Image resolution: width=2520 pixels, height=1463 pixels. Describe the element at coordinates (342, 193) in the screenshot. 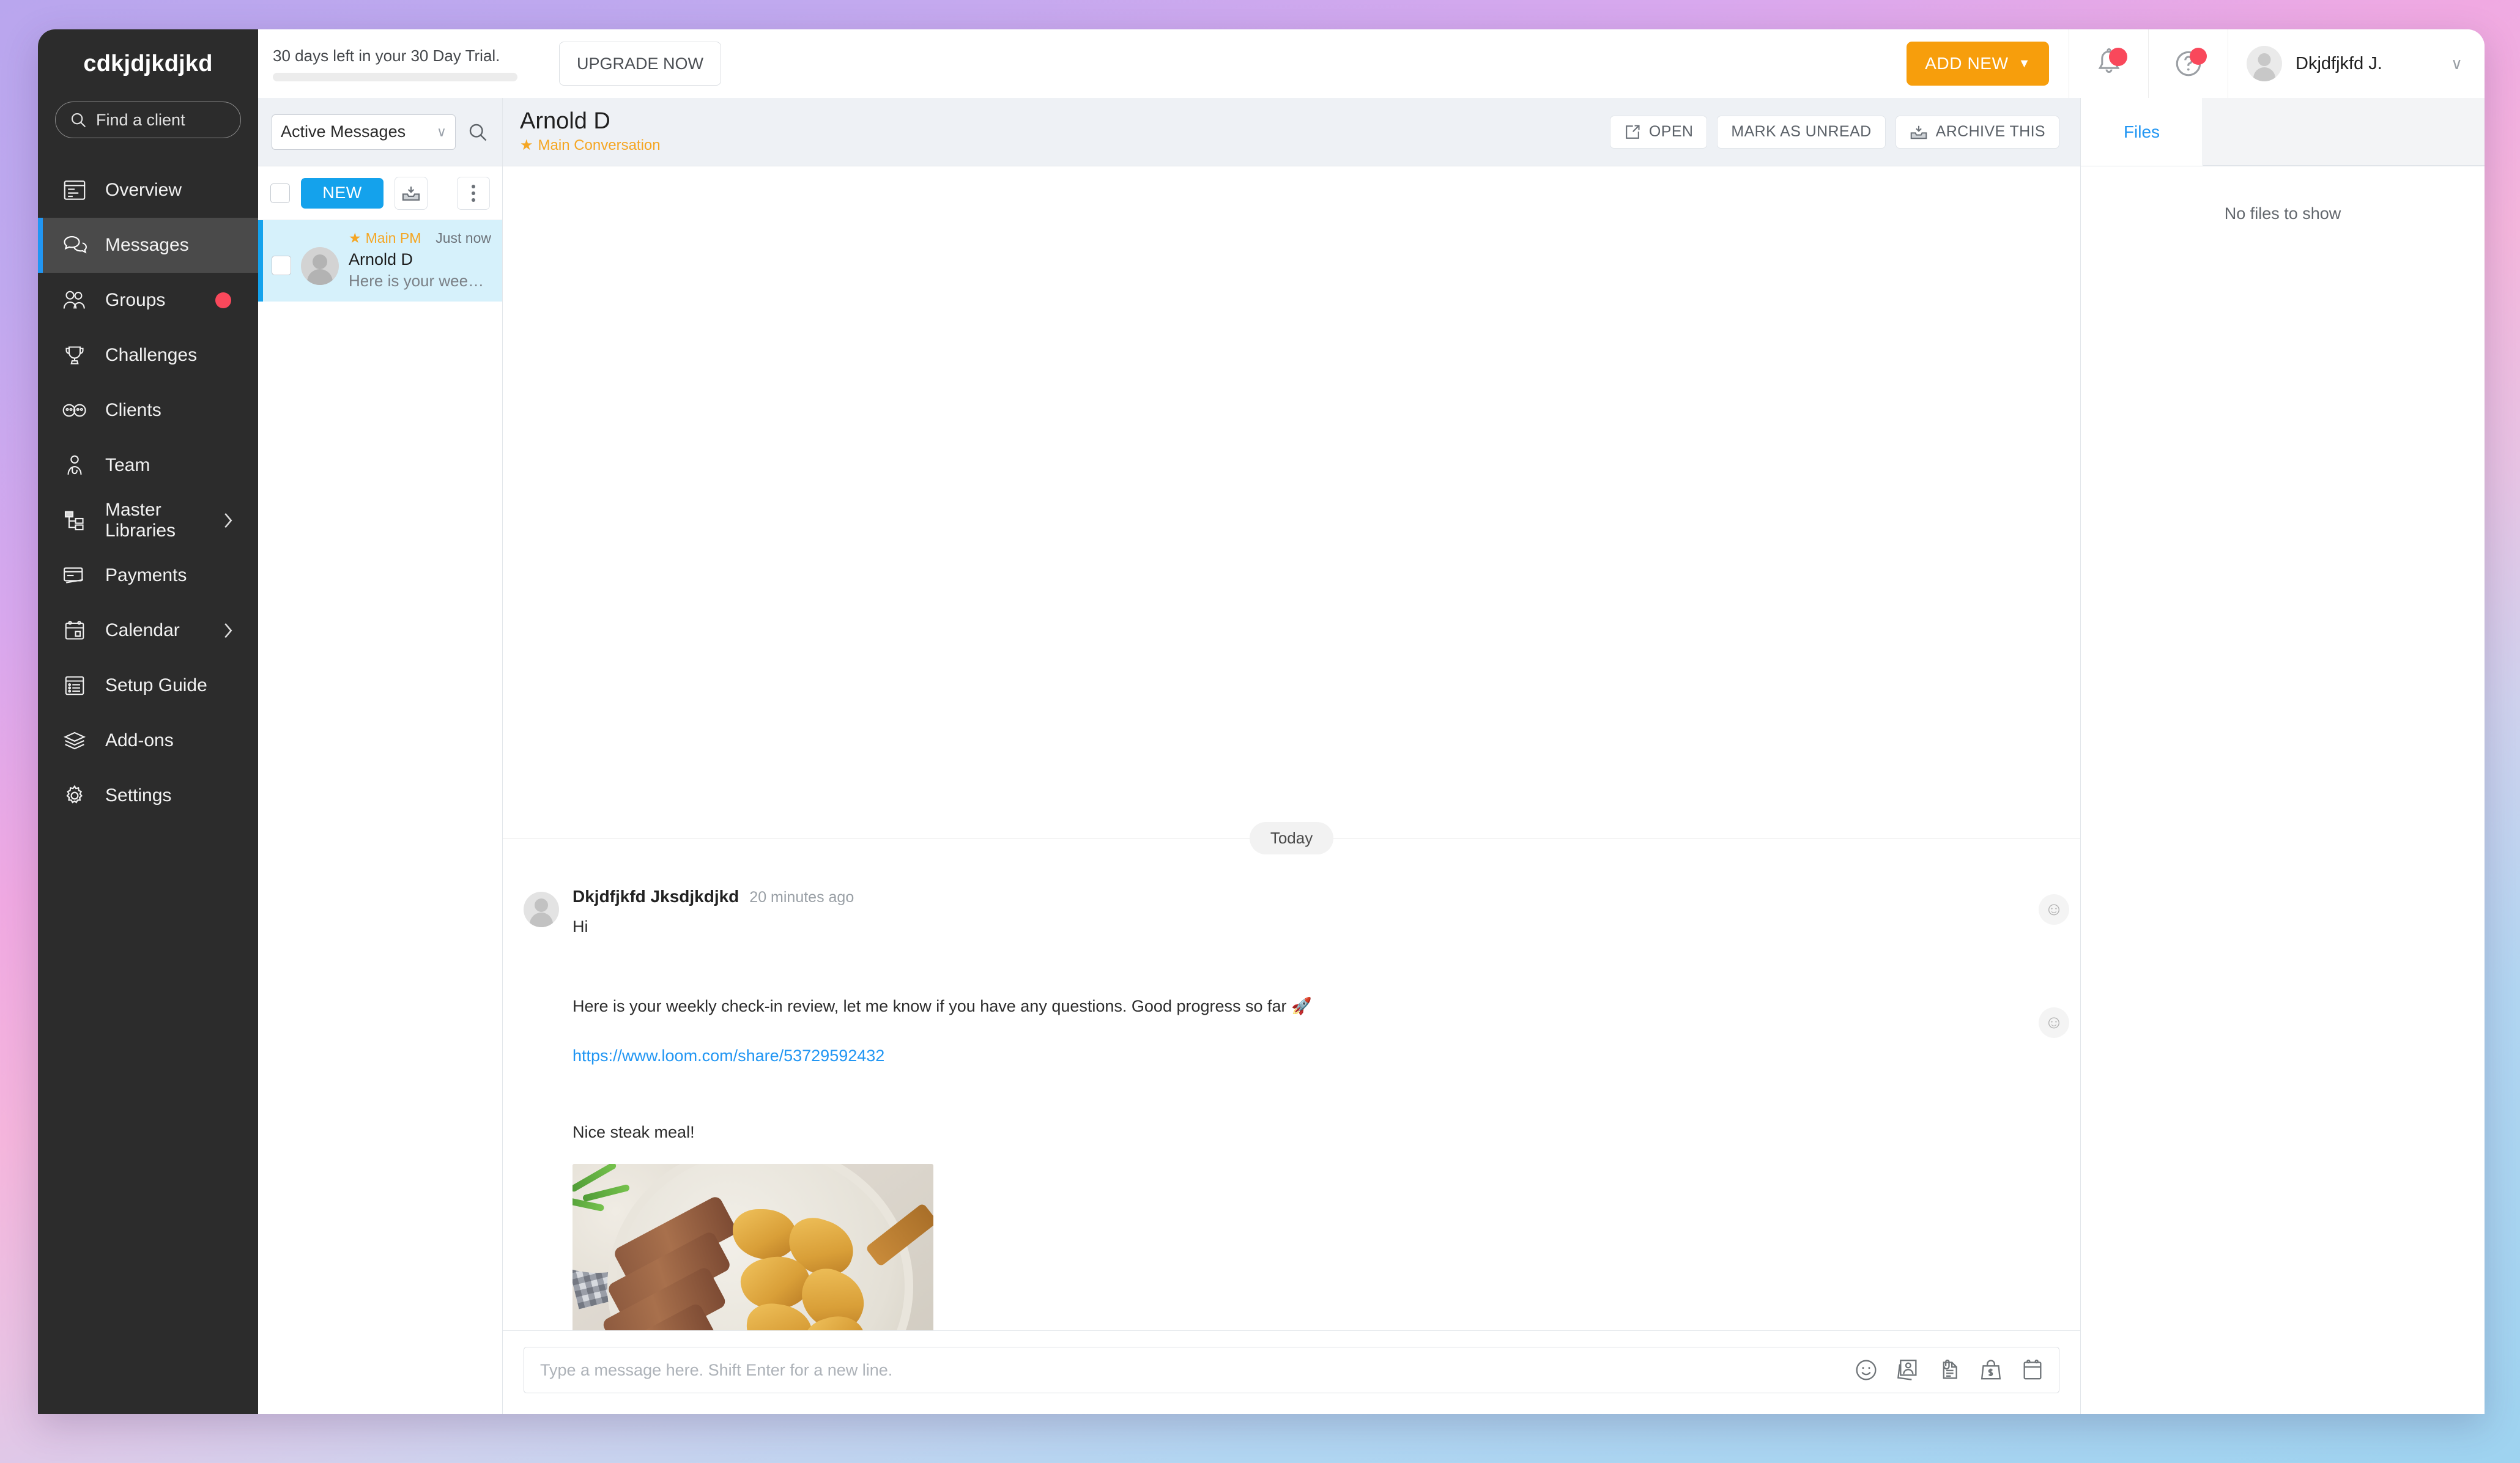

I see `new-message-button: NEW` at that location.